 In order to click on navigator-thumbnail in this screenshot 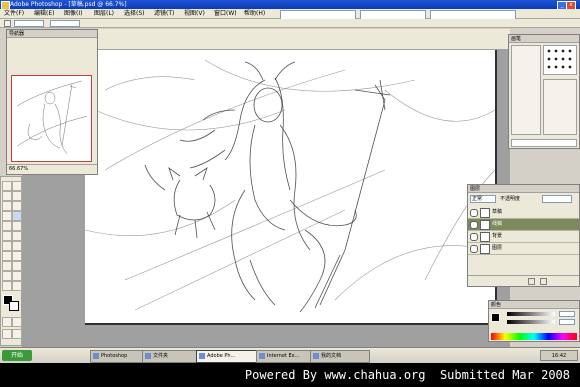, I will do `click(51, 118)`.